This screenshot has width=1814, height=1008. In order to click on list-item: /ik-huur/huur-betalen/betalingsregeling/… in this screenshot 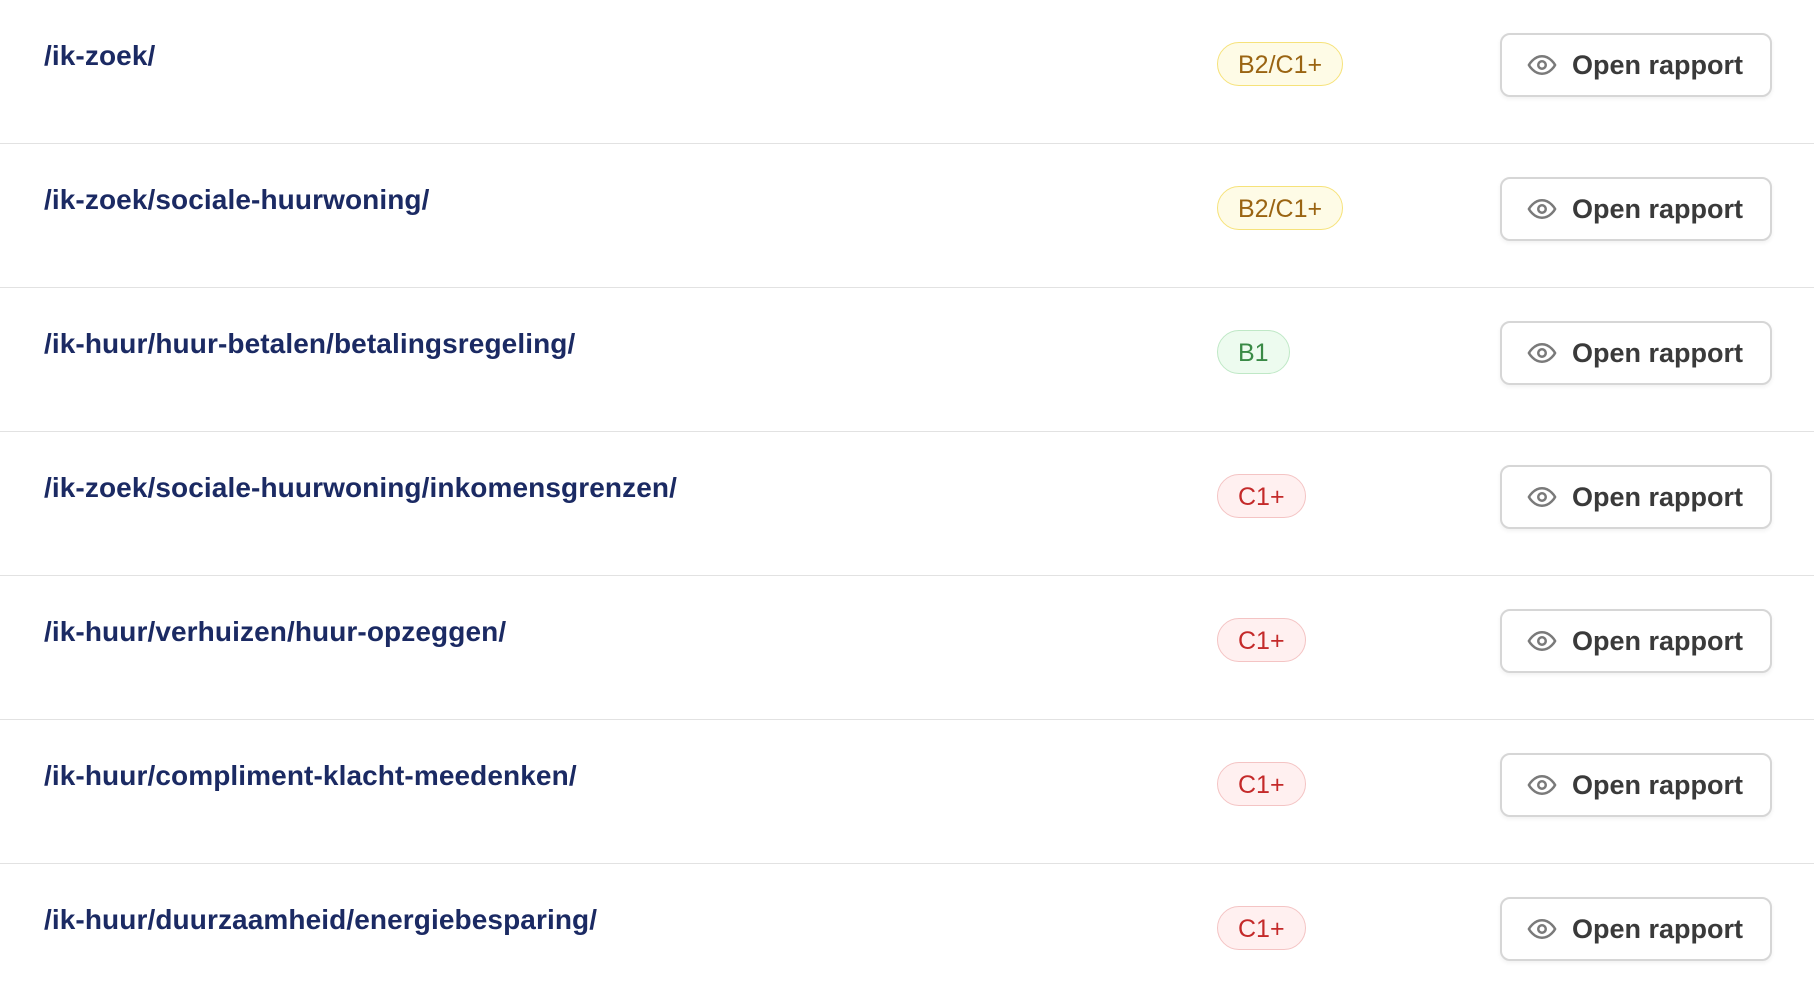, I will do `click(907, 360)`.